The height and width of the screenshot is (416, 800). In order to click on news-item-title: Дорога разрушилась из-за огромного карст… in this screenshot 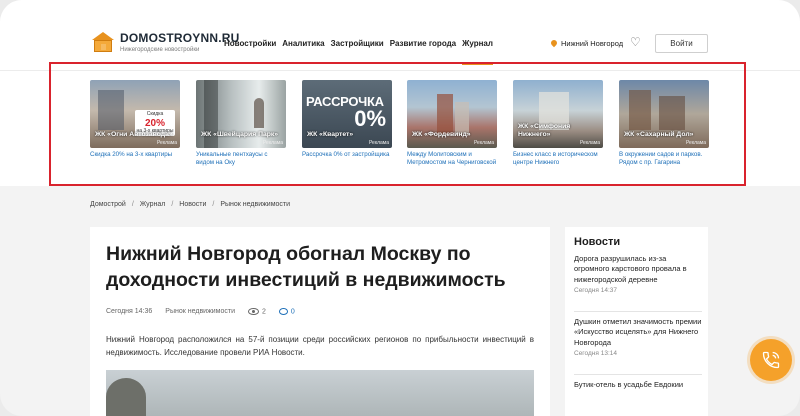, I will do `click(630, 269)`.